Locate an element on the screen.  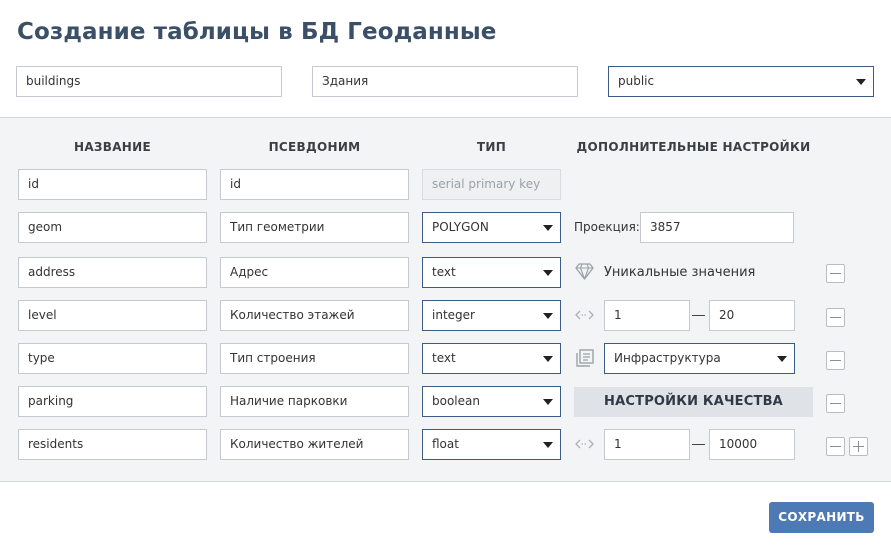
column-name-input: geom is located at coordinates (112, 227).